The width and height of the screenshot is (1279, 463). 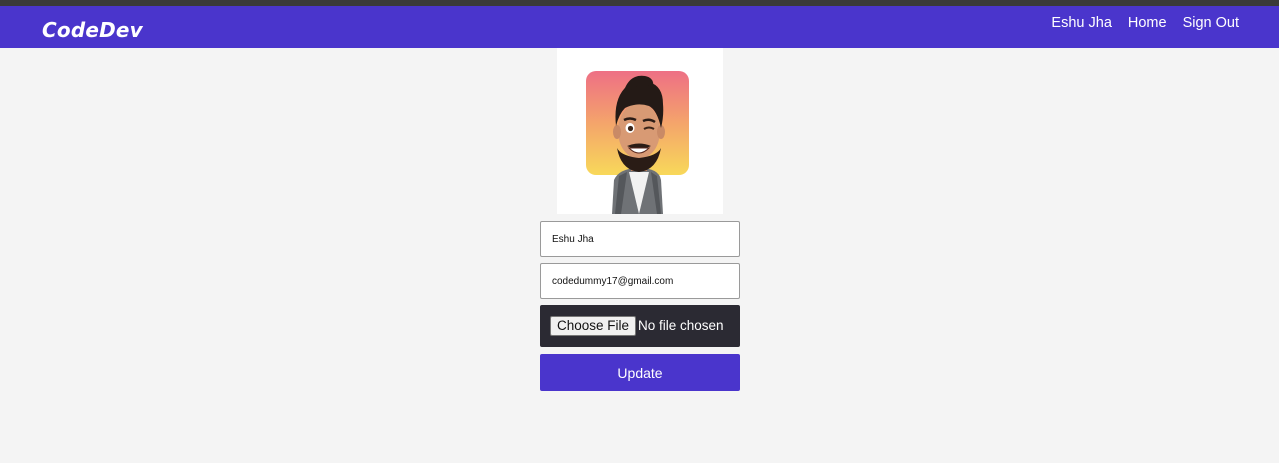 I want to click on choose-file-button: Choose File, so click(x=593, y=326).